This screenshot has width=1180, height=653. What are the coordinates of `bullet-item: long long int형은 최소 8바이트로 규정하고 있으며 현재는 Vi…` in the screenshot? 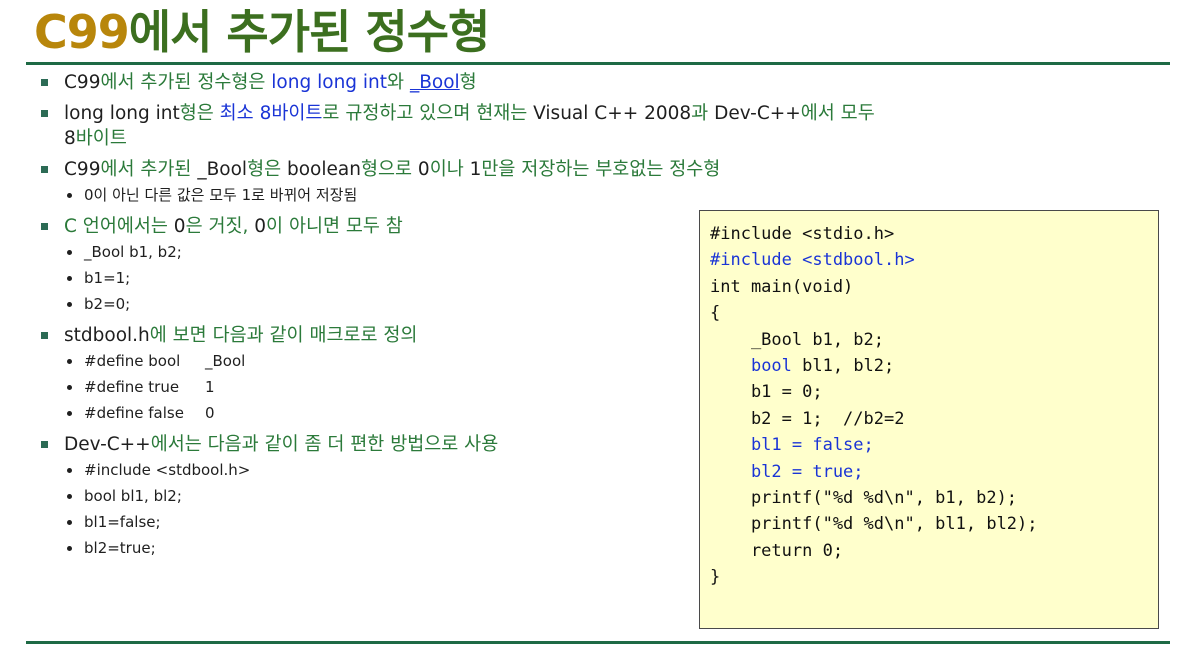 It's located at (600, 126).